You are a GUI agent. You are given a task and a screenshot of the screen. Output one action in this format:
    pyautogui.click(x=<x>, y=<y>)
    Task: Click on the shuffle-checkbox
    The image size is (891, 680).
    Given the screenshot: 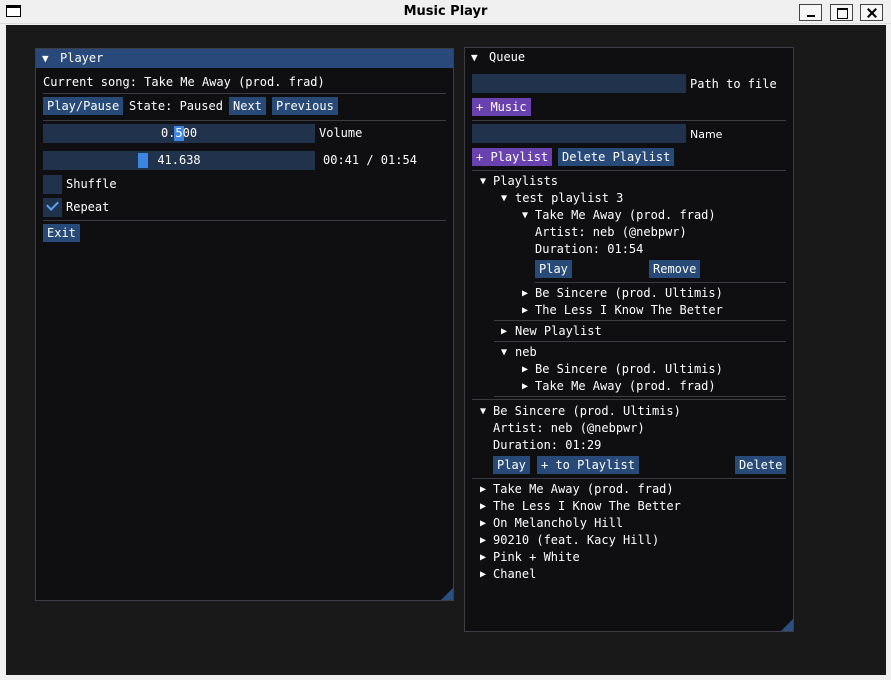 What is the action you would take?
    pyautogui.click(x=52, y=184)
    